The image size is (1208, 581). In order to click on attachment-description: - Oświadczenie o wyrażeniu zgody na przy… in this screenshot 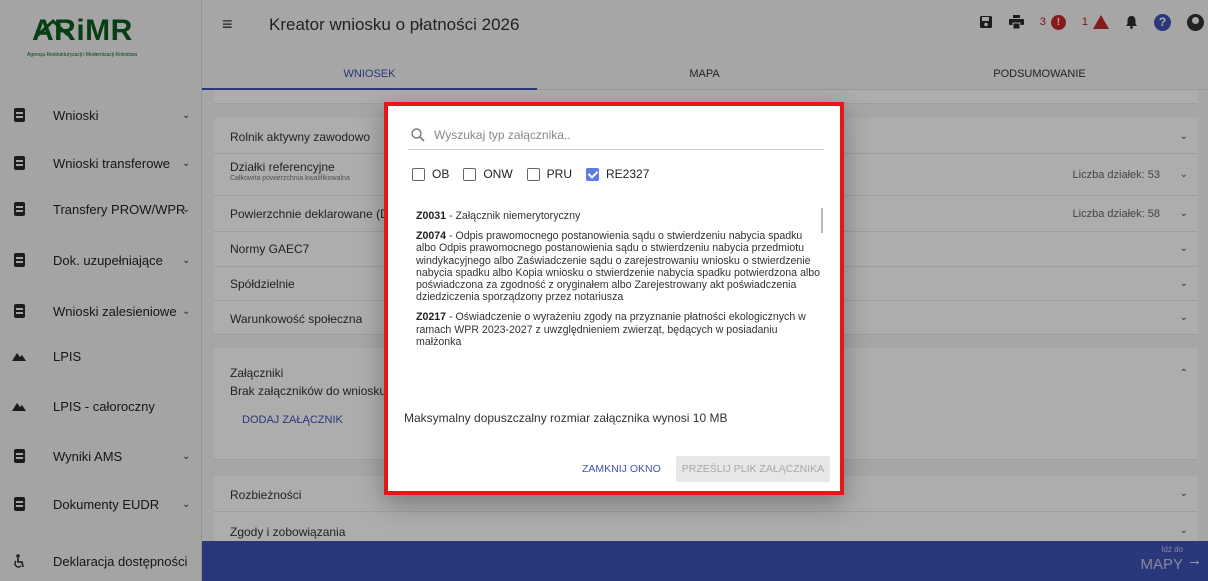, I will do `click(611, 329)`.